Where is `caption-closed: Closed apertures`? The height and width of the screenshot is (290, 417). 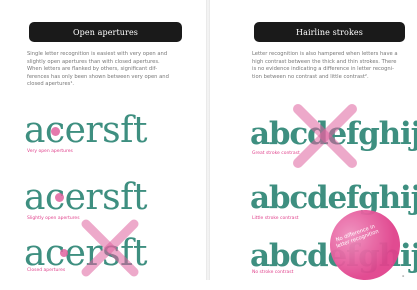 caption-closed: Closed apertures is located at coordinates (46, 270).